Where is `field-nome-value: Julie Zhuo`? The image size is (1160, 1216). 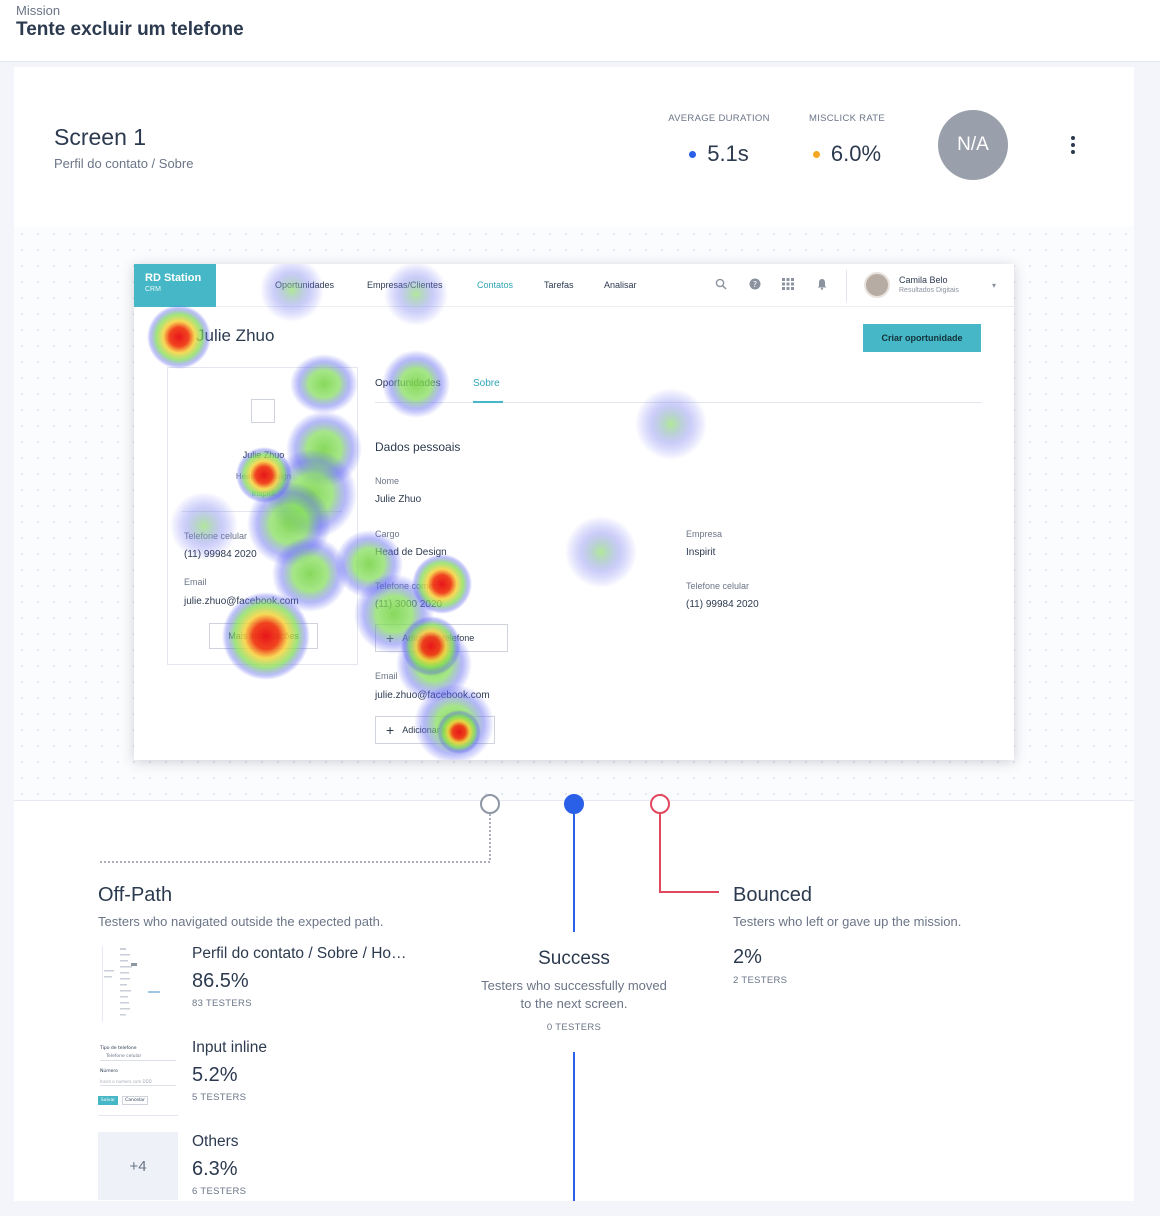
field-nome-value: Julie Zhuo is located at coordinates (398, 499).